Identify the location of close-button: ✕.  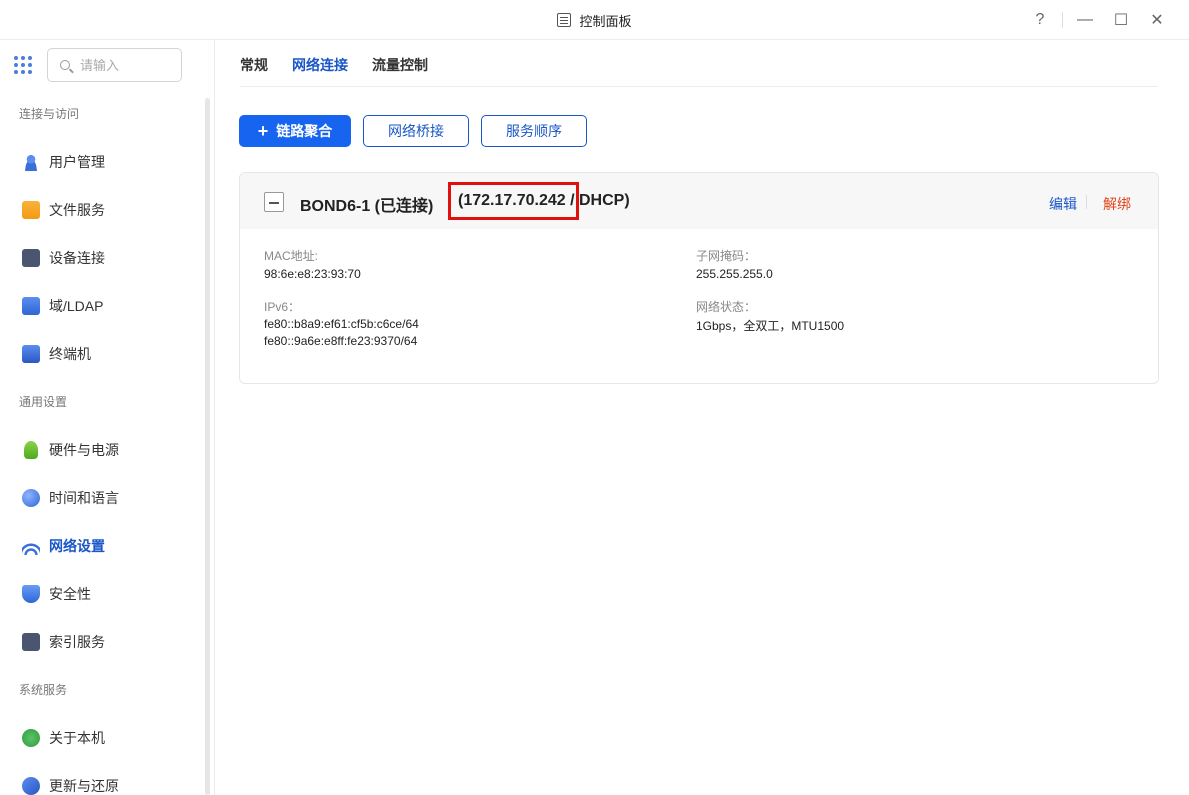
(1157, 20).